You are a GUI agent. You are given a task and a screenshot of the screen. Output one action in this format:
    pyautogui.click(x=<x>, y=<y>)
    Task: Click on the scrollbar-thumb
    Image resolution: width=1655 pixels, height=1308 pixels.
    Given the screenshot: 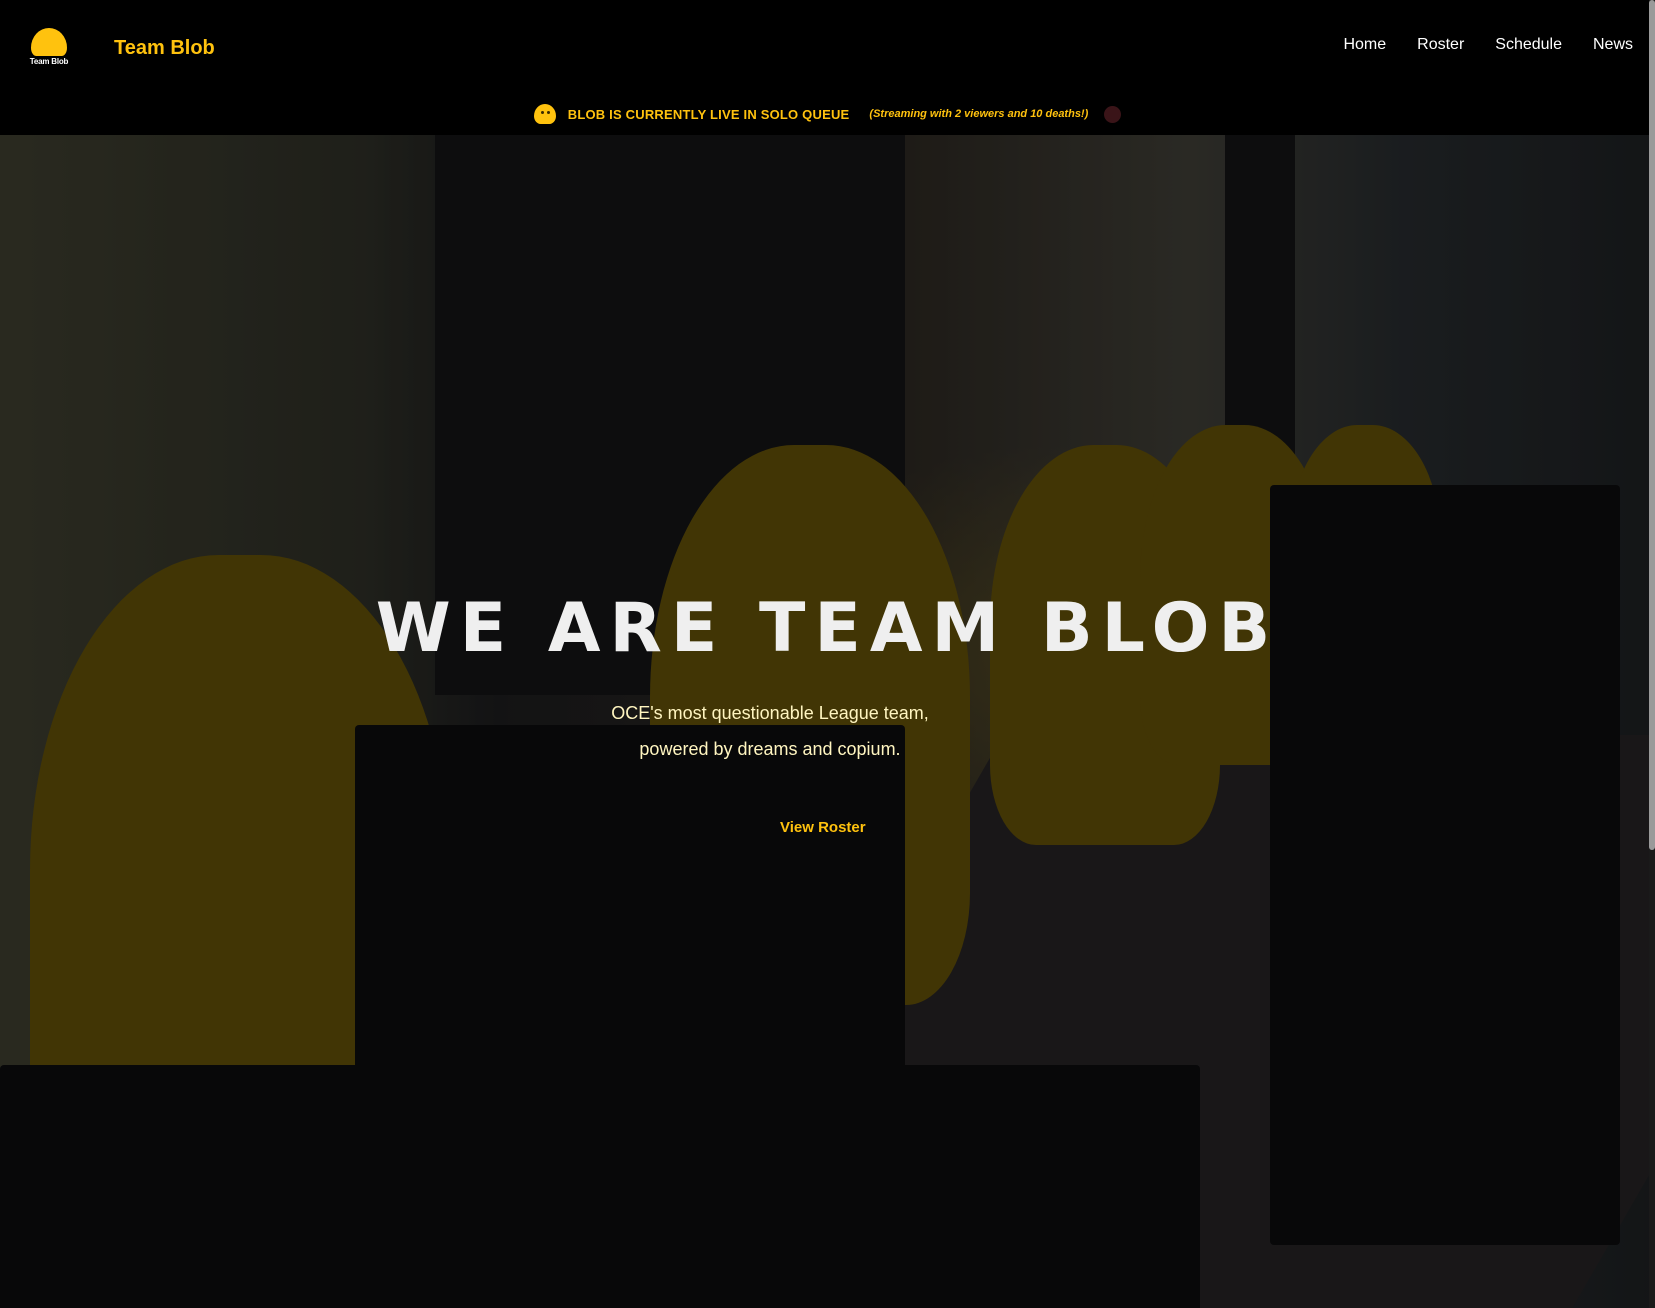 What is the action you would take?
    pyautogui.click(x=1652, y=425)
    